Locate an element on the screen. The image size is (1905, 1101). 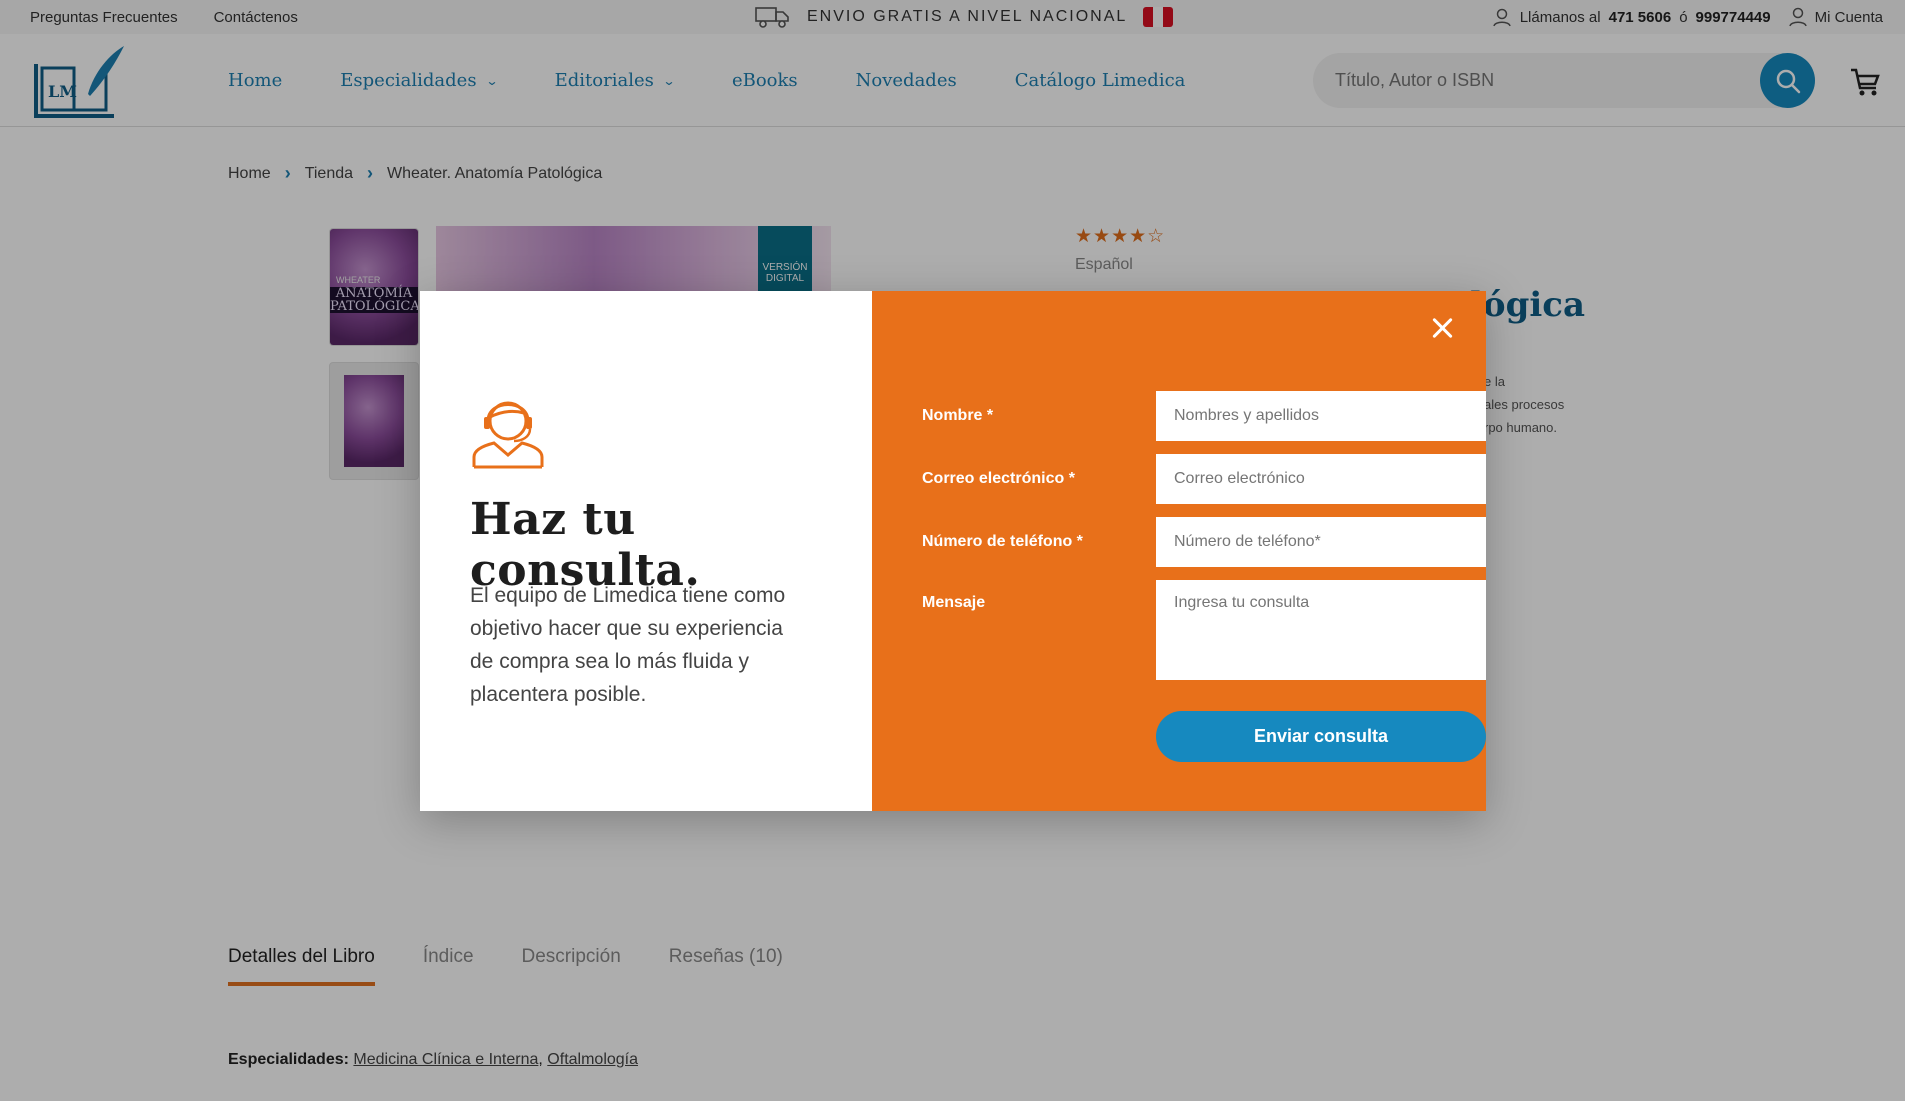
name-row: Nombre * is located at coordinates (1204, 416).